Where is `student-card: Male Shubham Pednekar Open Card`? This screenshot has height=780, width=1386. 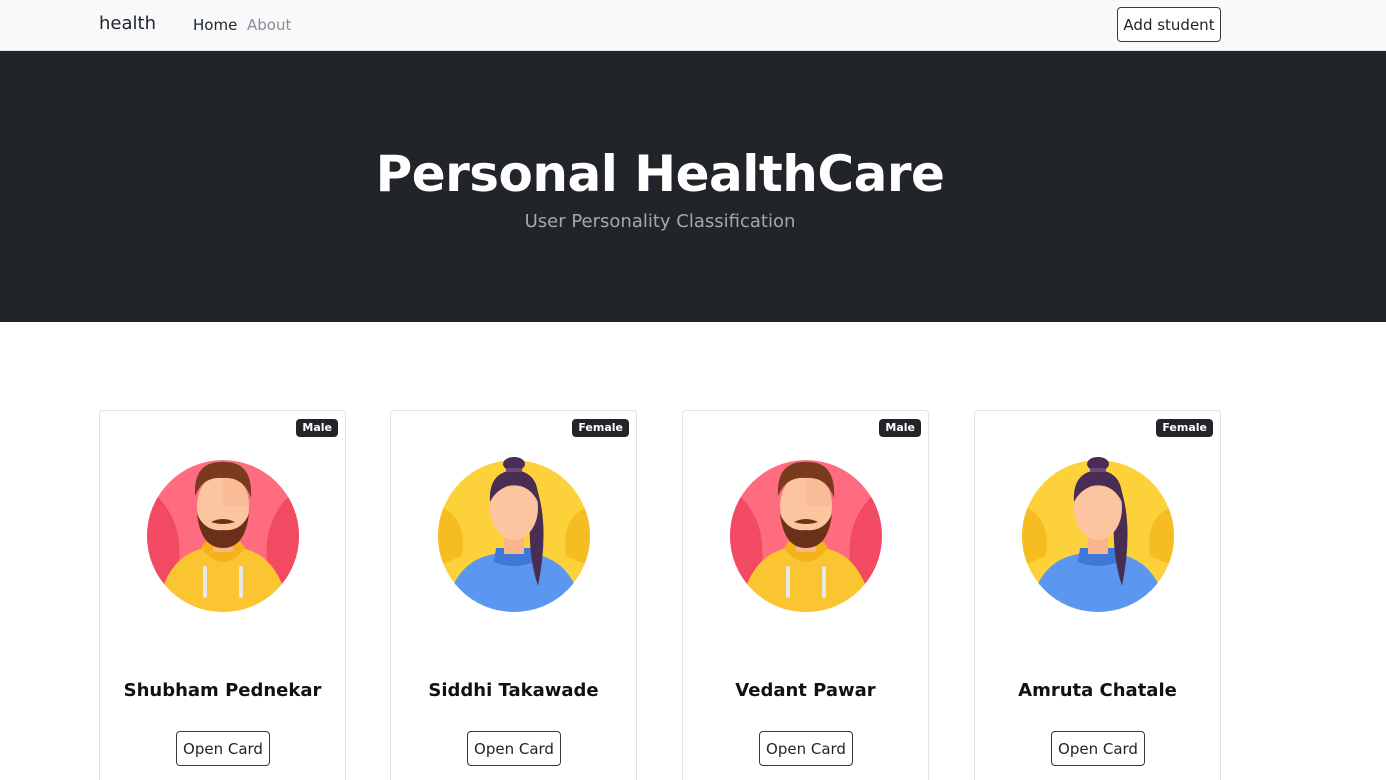 student-card: Male Shubham Pednekar Open Card is located at coordinates (222, 595).